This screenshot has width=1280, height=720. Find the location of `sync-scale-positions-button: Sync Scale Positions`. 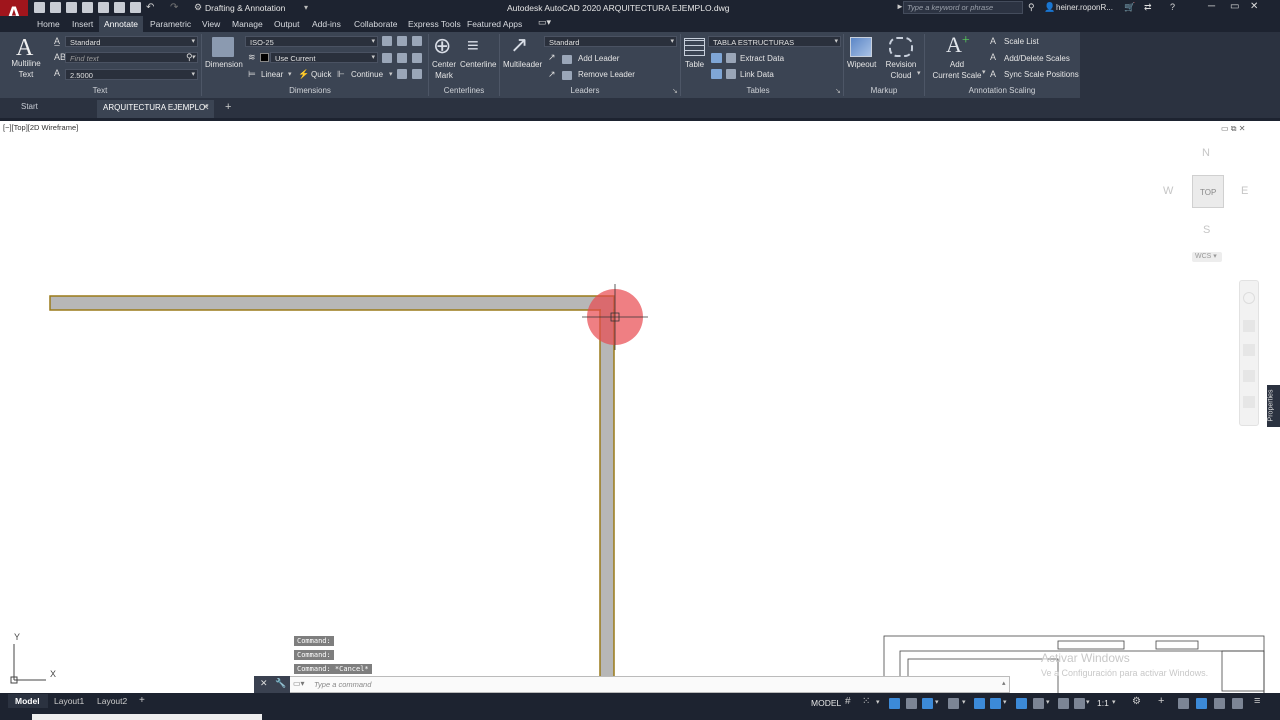

sync-scale-positions-button: Sync Scale Positions is located at coordinates (1041, 75).